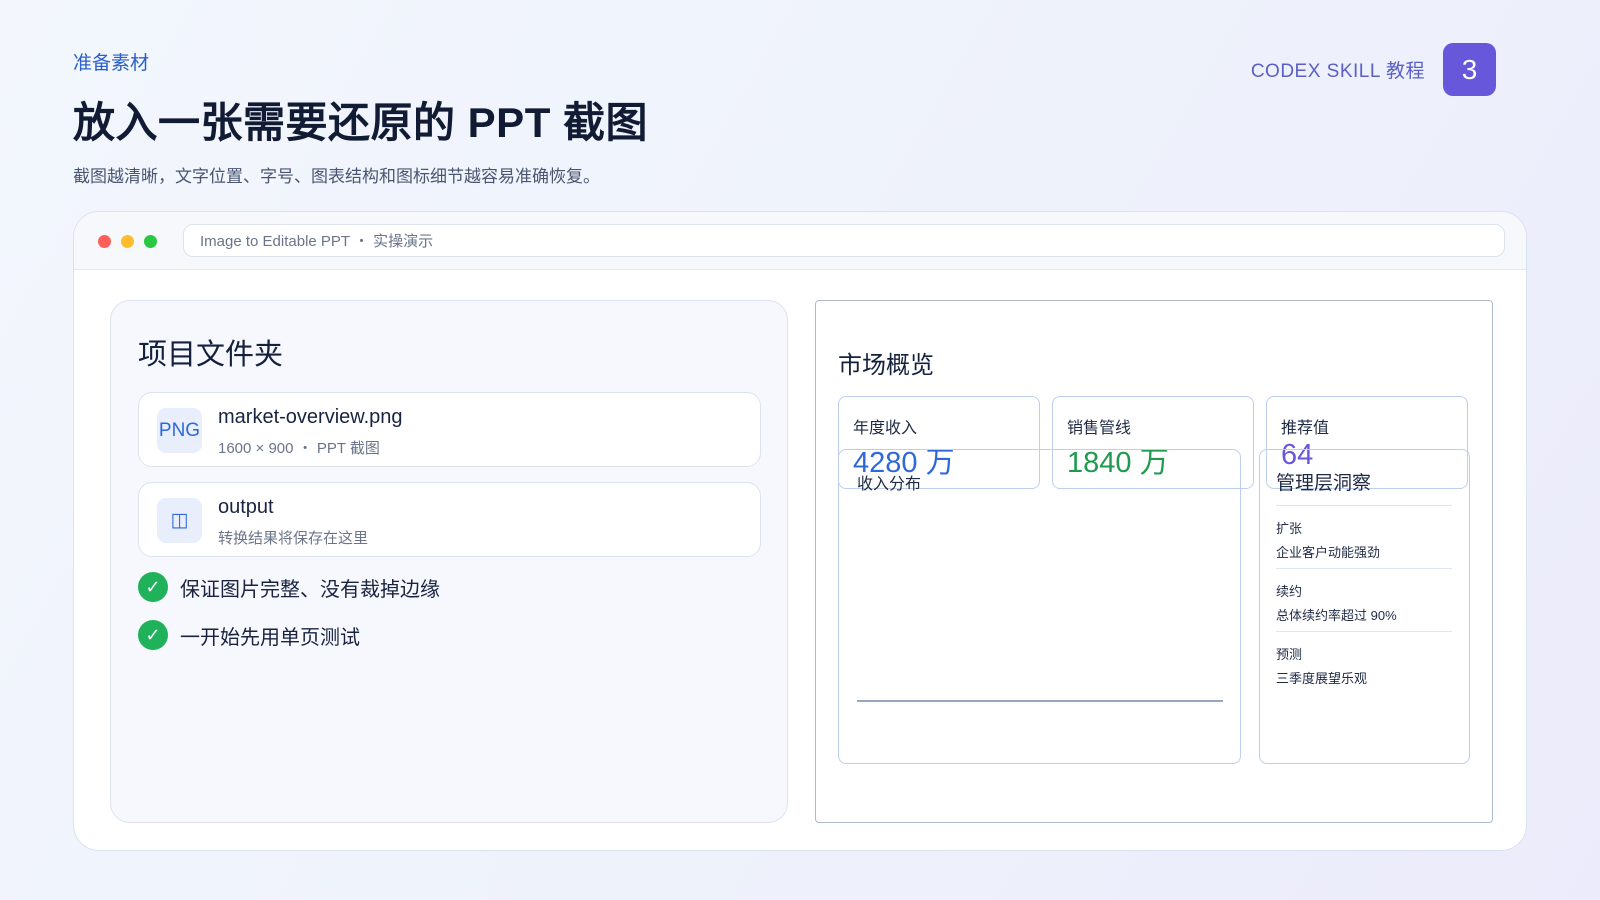 The height and width of the screenshot is (900, 1600). What do you see at coordinates (1039, 606) in the screenshot?
I see `revenue-distribution-chart: 收入分布` at bounding box center [1039, 606].